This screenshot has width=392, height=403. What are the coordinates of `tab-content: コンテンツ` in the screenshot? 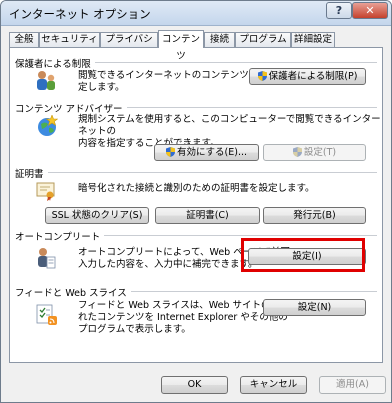 It's located at (181, 46).